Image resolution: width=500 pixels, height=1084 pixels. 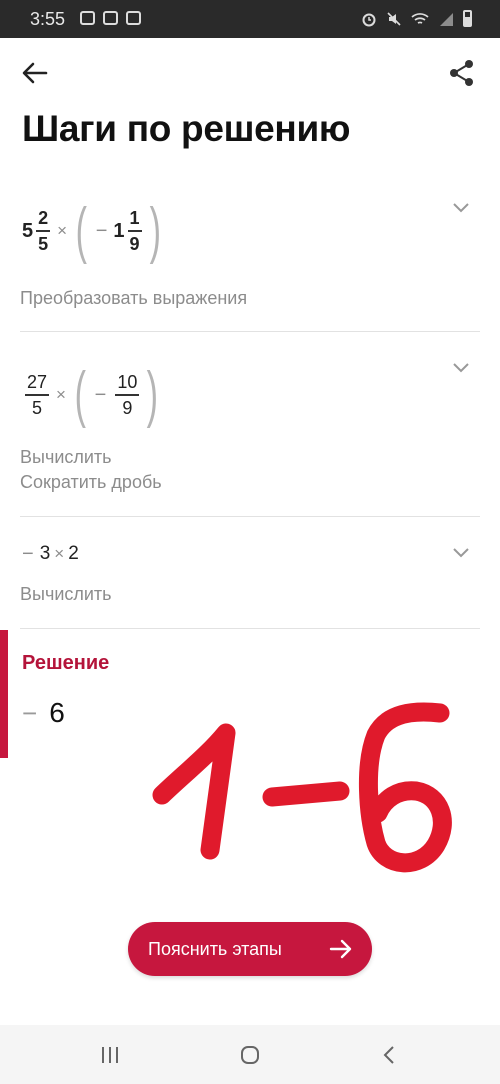 I want to click on step-3-description: Вычислить, so click(x=66, y=594).